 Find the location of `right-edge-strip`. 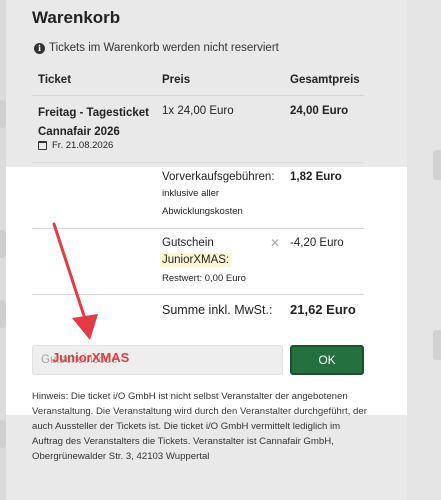

right-edge-strip is located at coordinates (424, 250).